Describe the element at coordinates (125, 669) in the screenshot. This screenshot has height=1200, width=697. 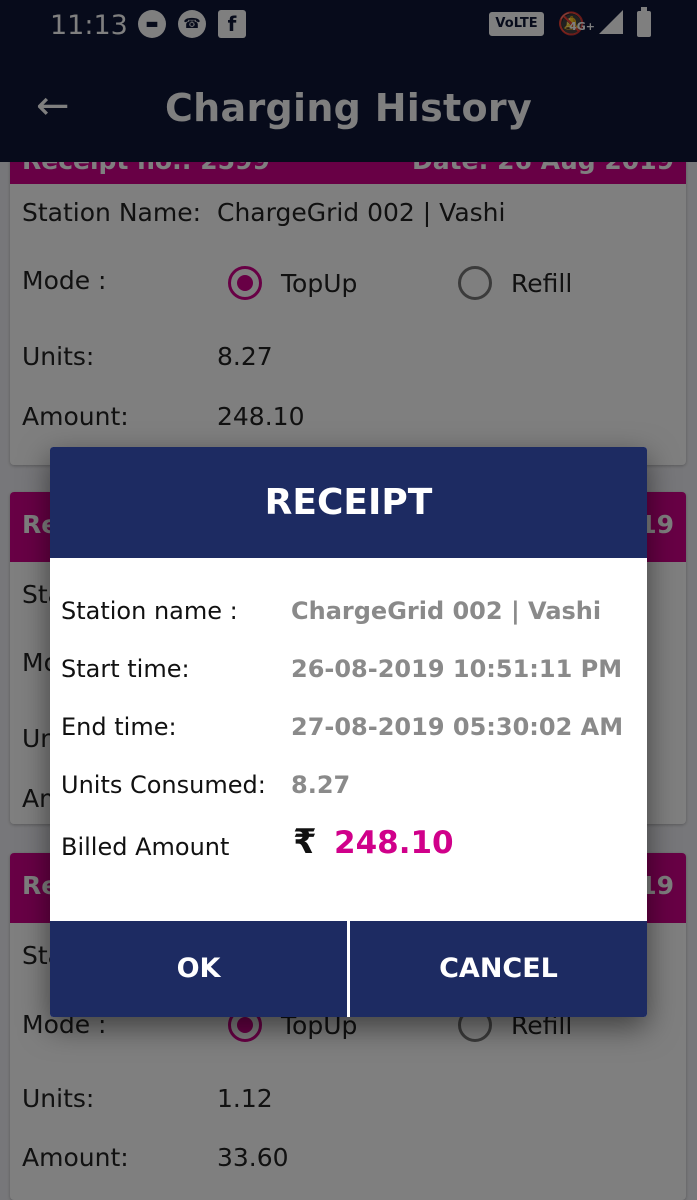
I see `start-time-label: Start time:` at that location.